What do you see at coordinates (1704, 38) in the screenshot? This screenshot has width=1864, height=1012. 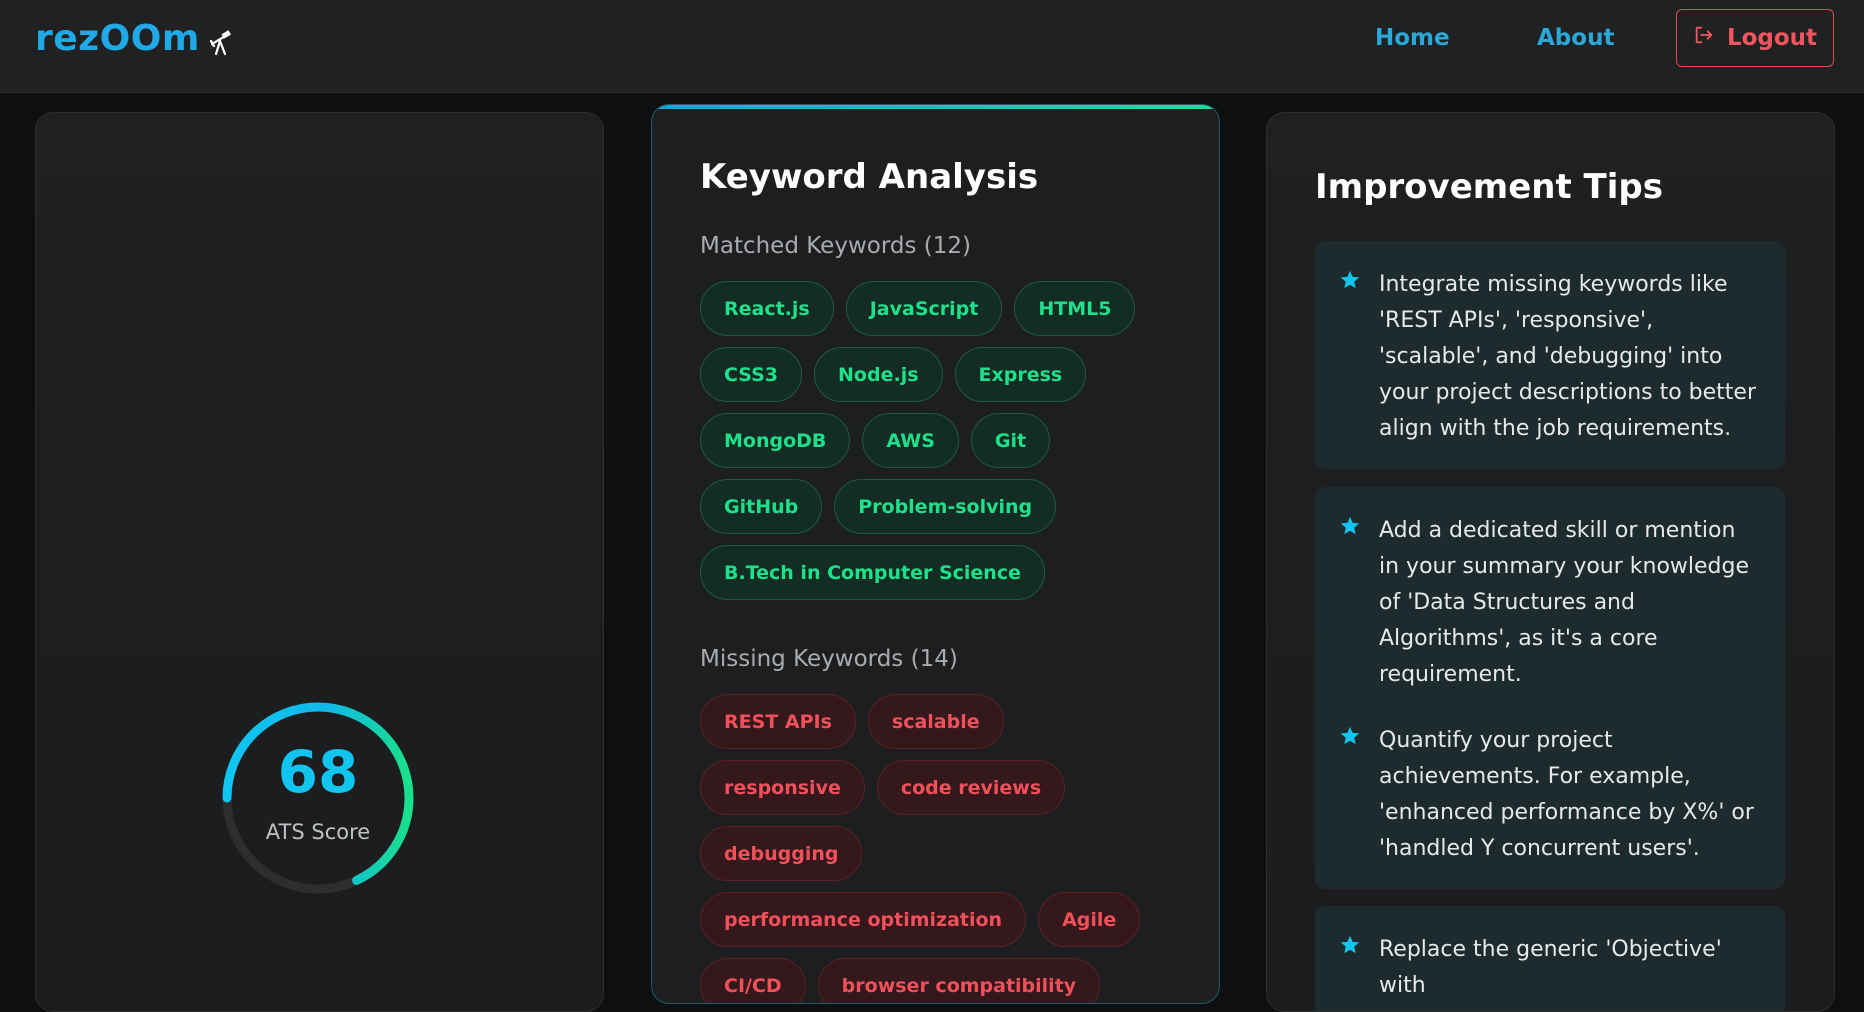 I see `logout-icon` at bounding box center [1704, 38].